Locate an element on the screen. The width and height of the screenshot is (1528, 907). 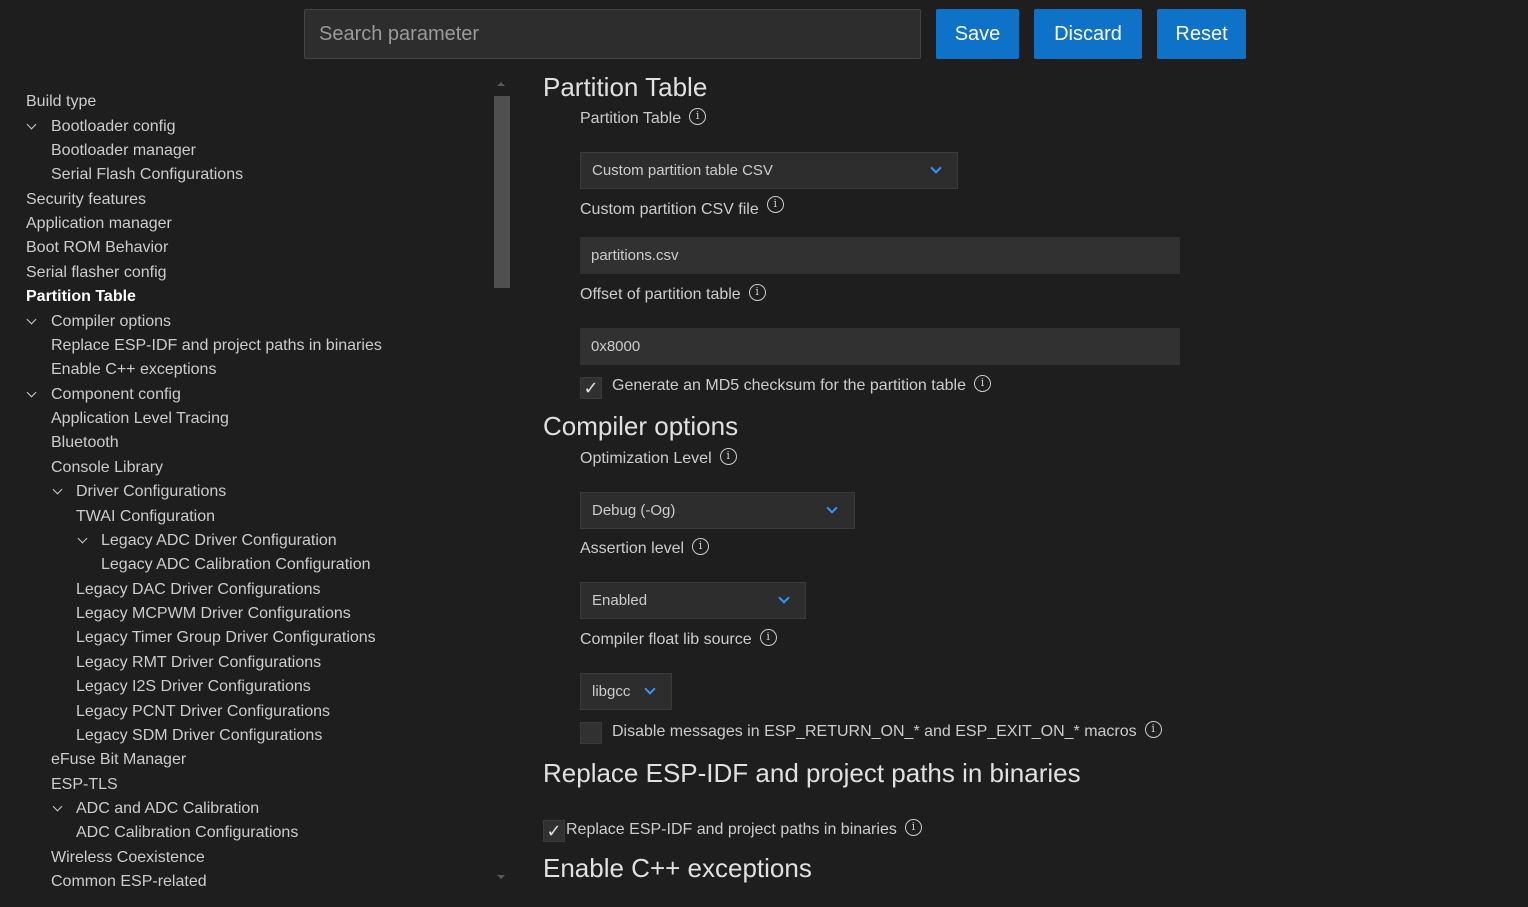
sidebar-item-bootloader-config: Bootloader config is located at coordinates (113, 127).